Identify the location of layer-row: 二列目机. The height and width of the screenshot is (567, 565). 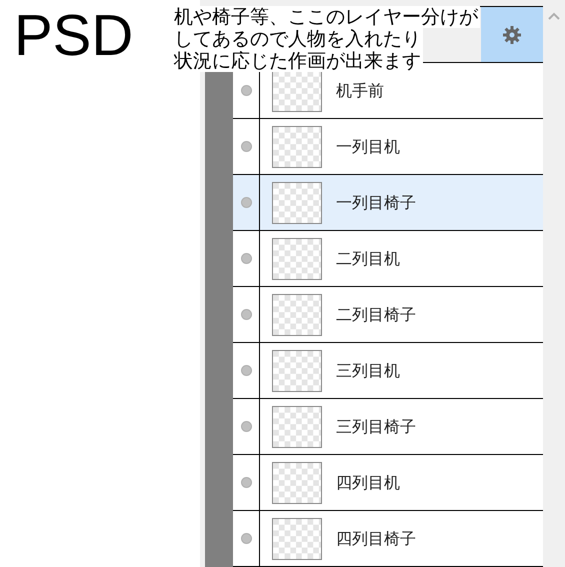
(388, 259).